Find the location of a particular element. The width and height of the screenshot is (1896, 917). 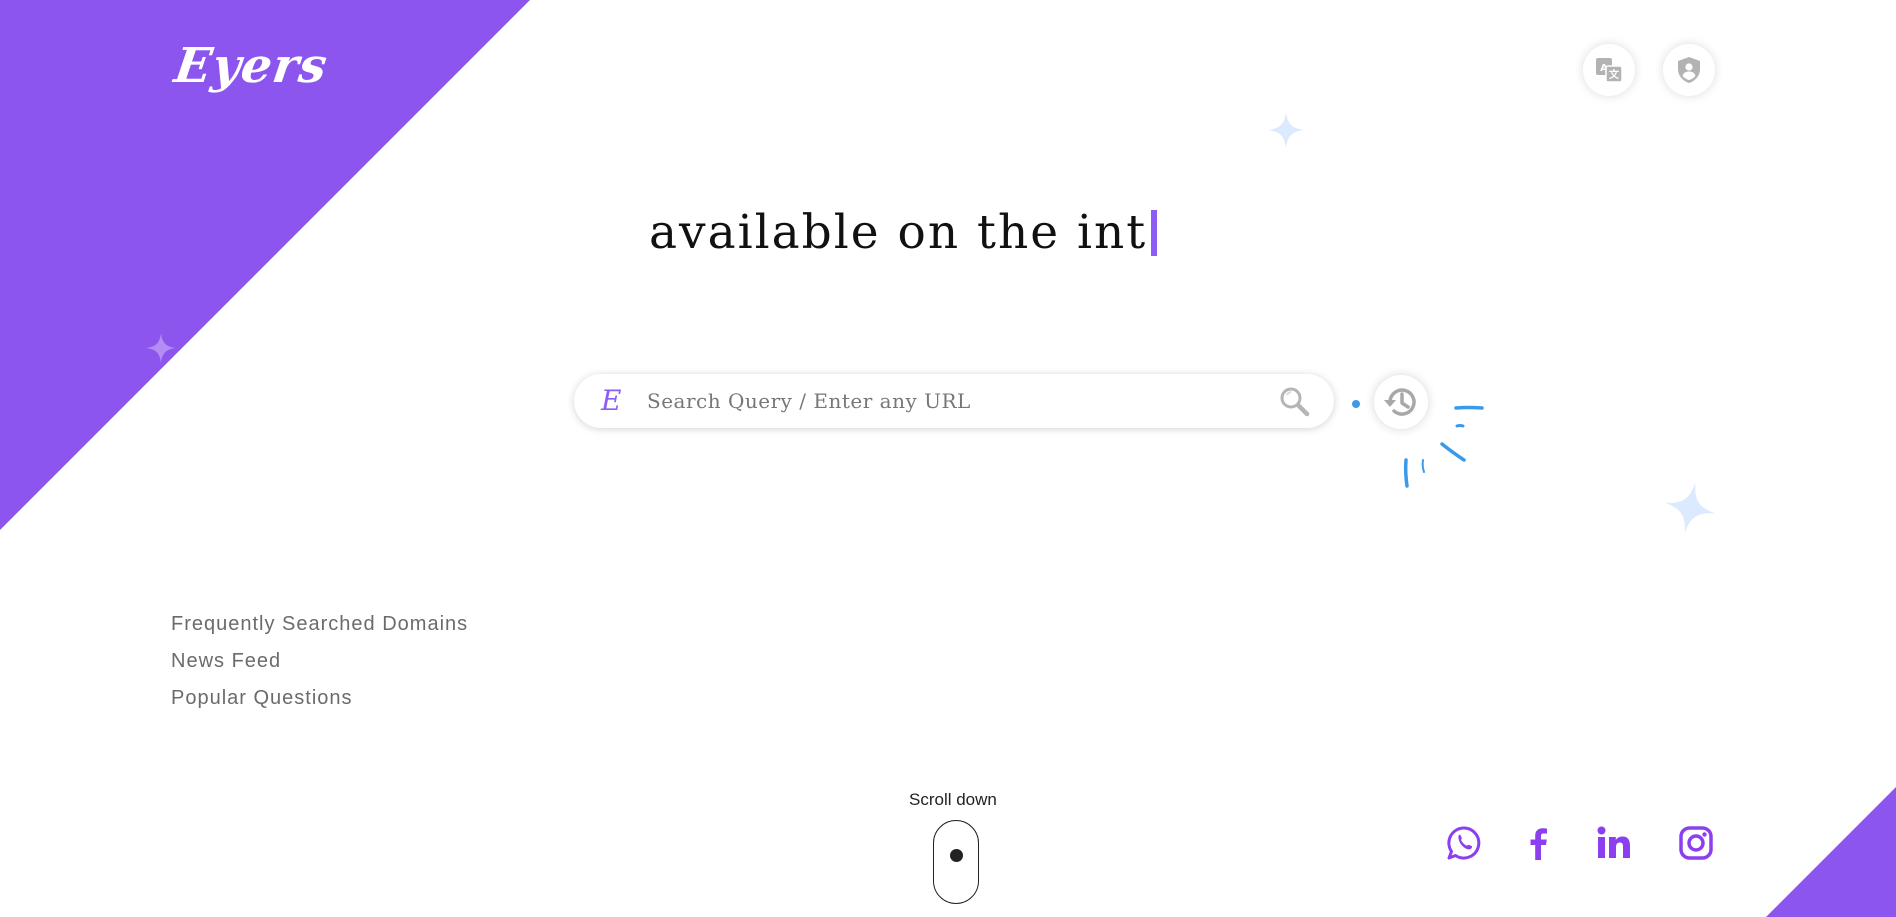

account-button is located at coordinates (1689, 70).